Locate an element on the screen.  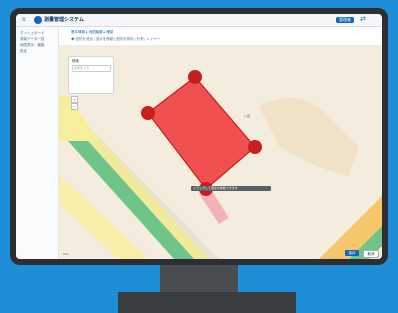
sidebar: ダッシュボード 測量データ一覧 地図表示・編集 設定 is located at coordinates (37, 143).